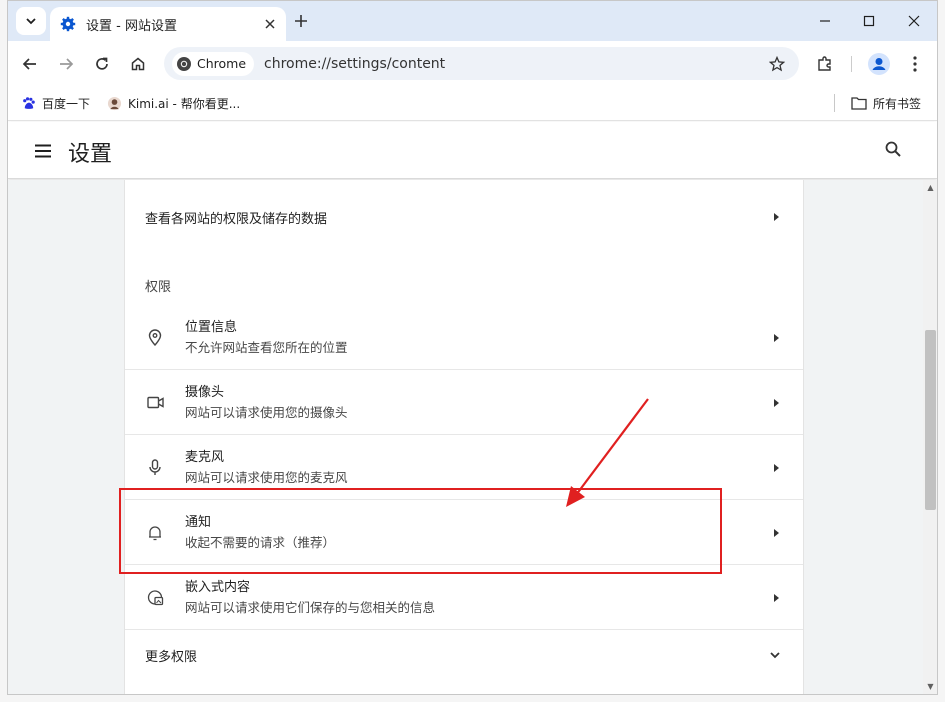 The height and width of the screenshot is (702, 945). What do you see at coordinates (834, 103) in the screenshot?
I see `bookmarks-divider` at bounding box center [834, 103].